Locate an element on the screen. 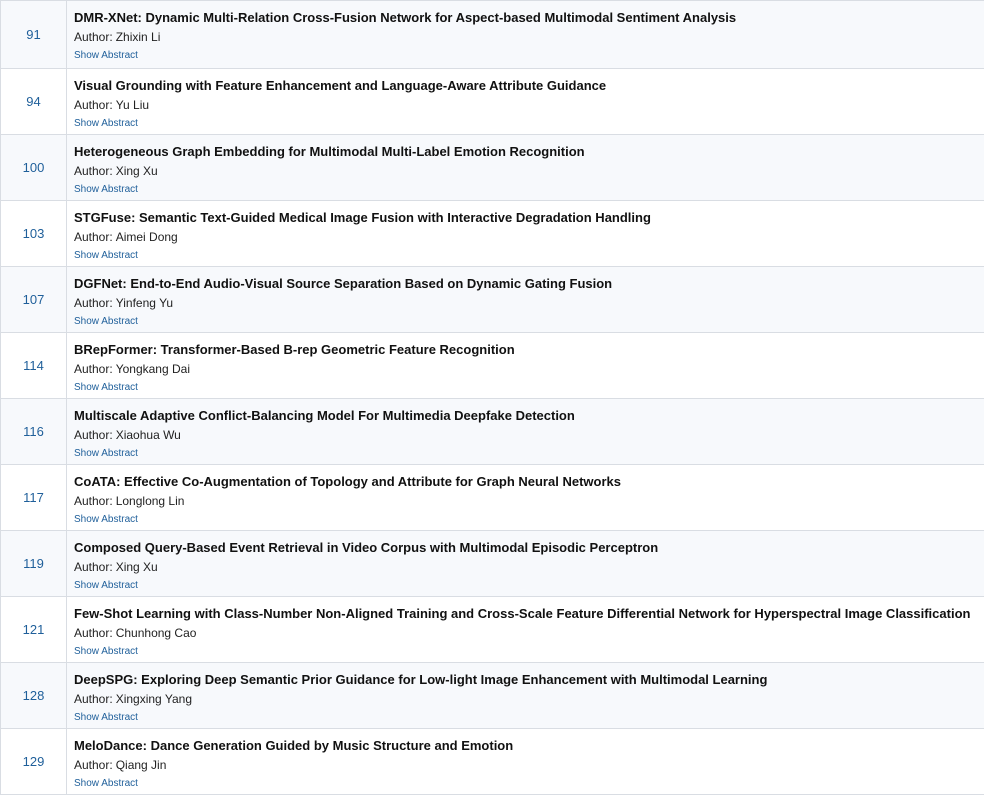 The height and width of the screenshot is (804, 984). paper-id: 103 is located at coordinates (34, 233).